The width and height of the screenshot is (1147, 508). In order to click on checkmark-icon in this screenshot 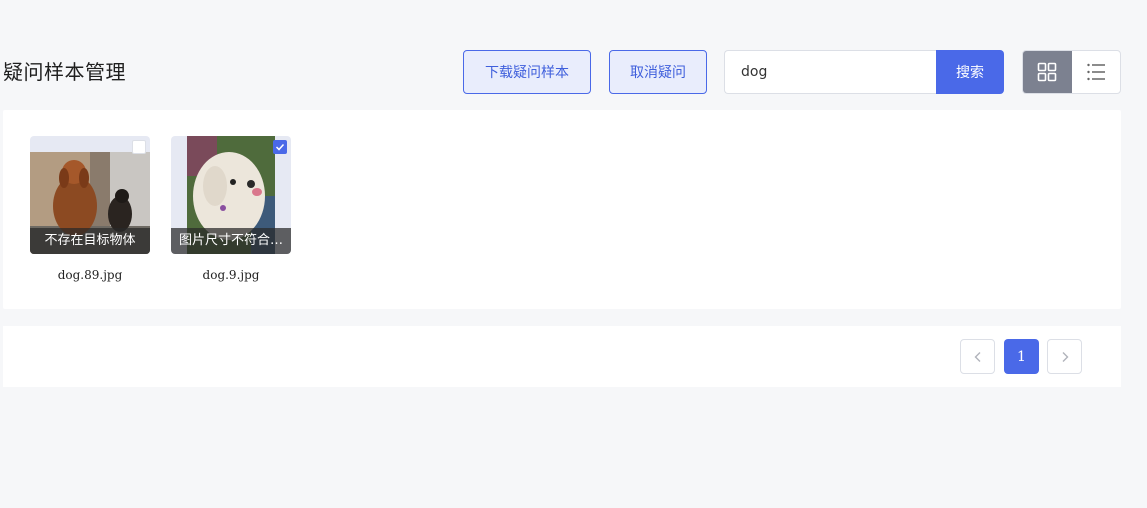, I will do `click(280, 147)`.